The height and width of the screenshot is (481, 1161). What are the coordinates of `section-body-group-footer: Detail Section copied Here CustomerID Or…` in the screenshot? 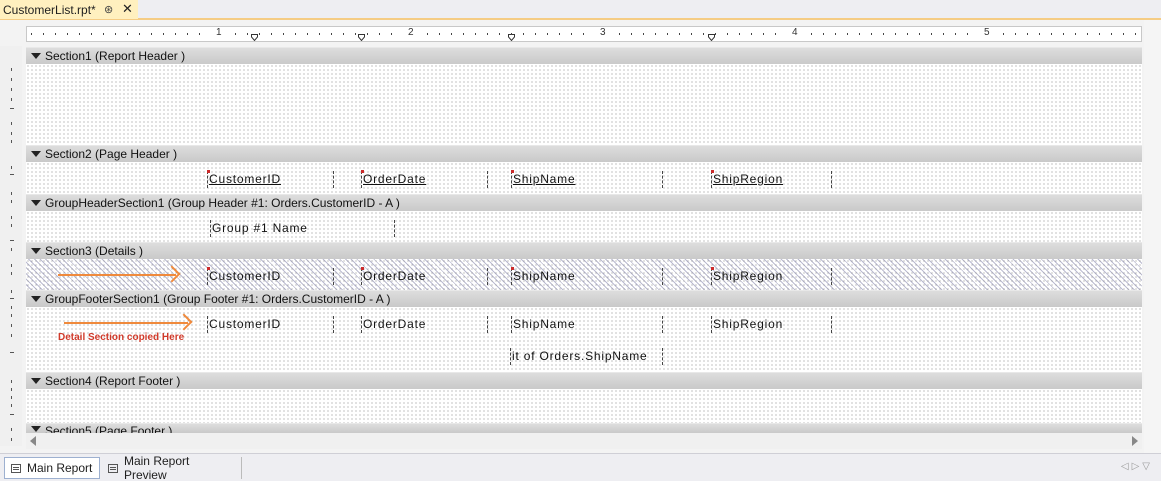 It's located at (584, 340).